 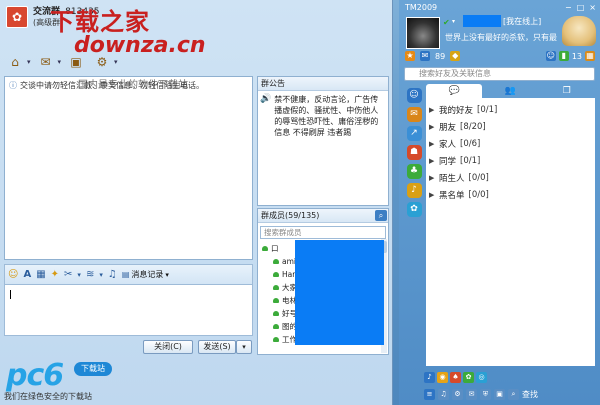 I want to click on font-icon: A, so click(x=27, y=274).